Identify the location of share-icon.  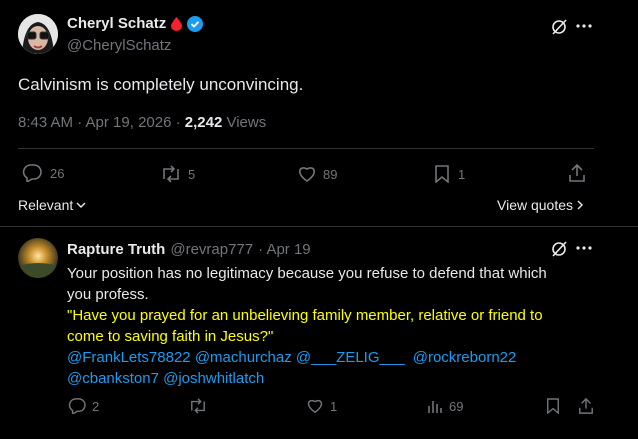
(577, 173).